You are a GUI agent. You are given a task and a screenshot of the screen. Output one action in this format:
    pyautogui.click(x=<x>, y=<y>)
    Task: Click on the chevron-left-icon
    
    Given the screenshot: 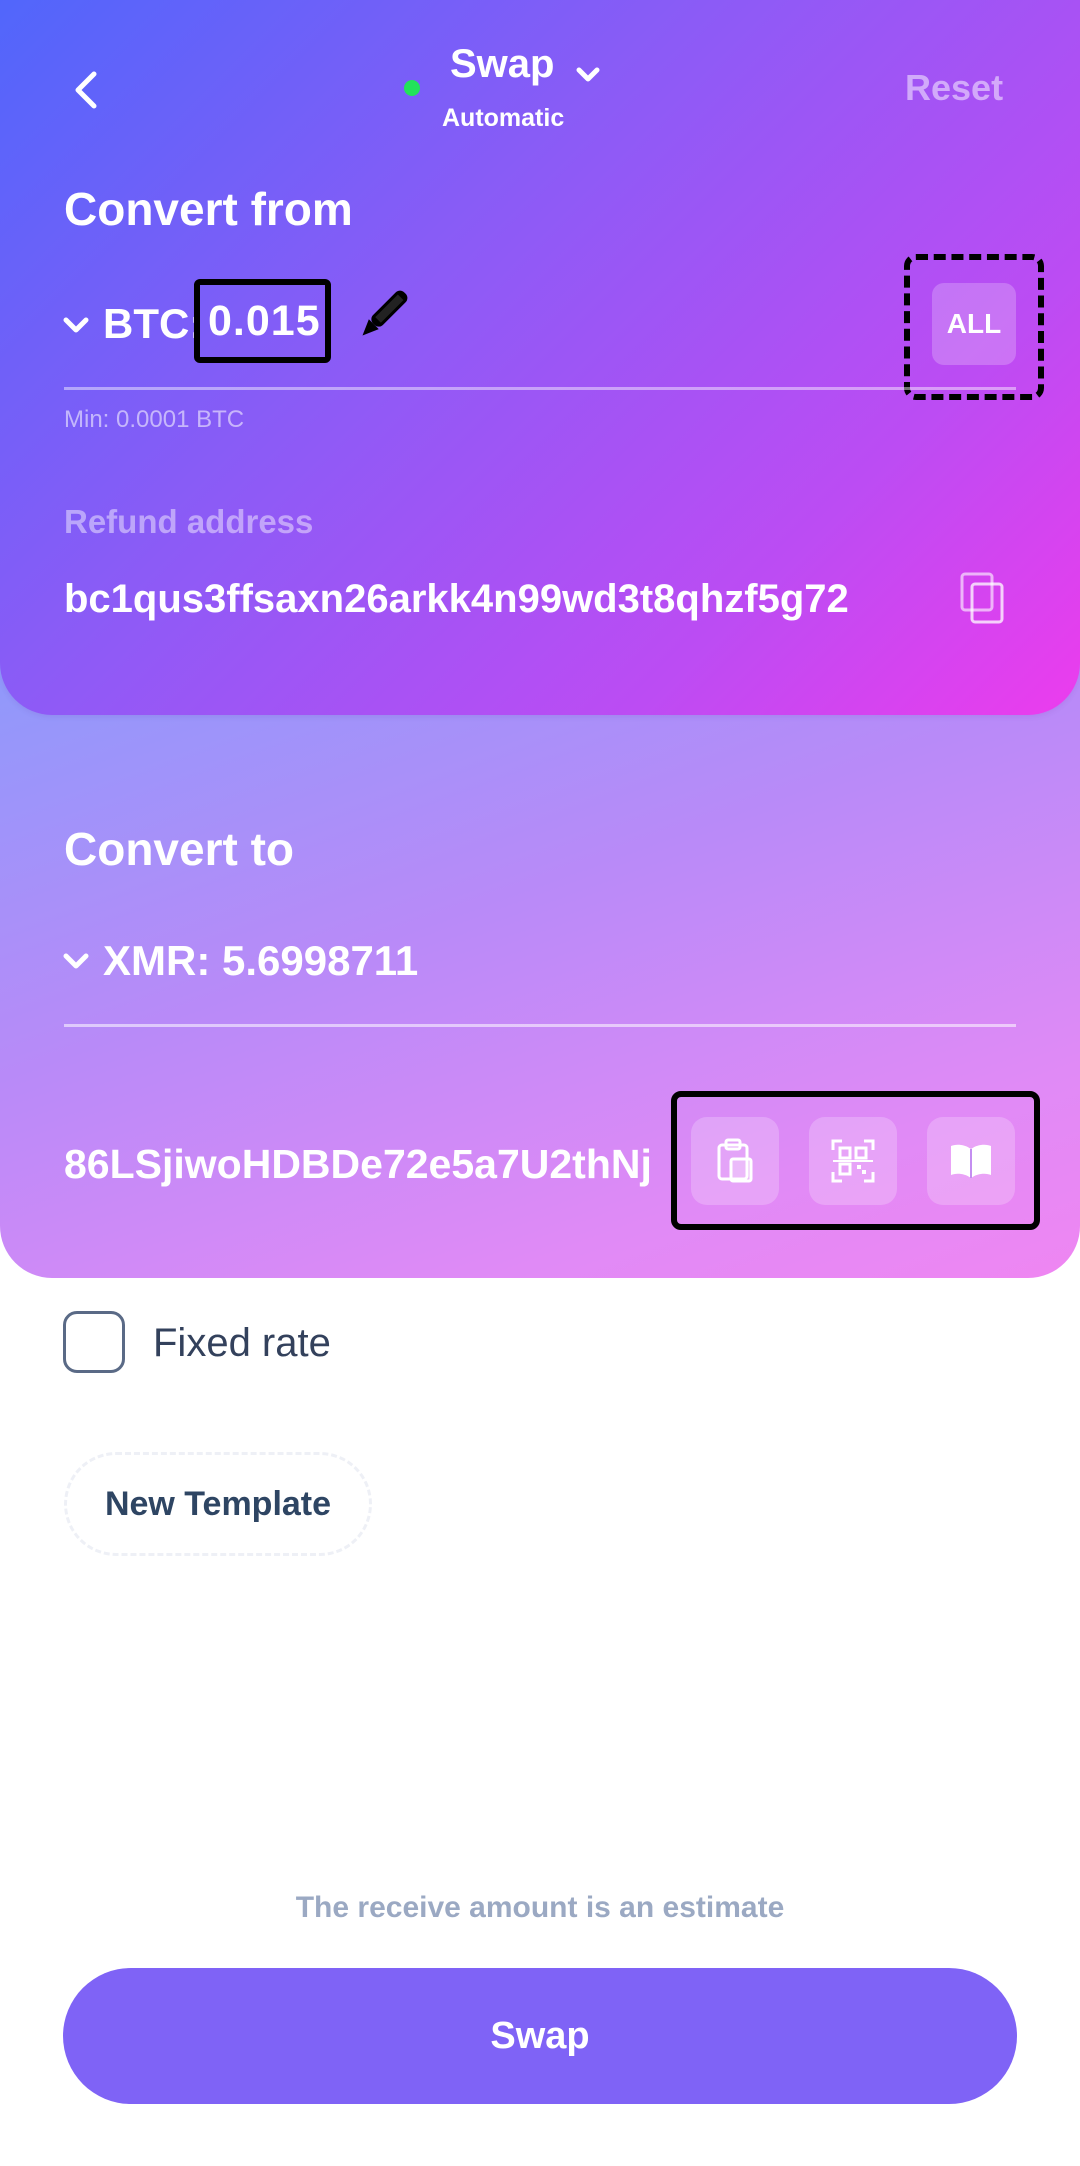 What is the action you would take?
    pyautogui.click(x=86, y=90)
    